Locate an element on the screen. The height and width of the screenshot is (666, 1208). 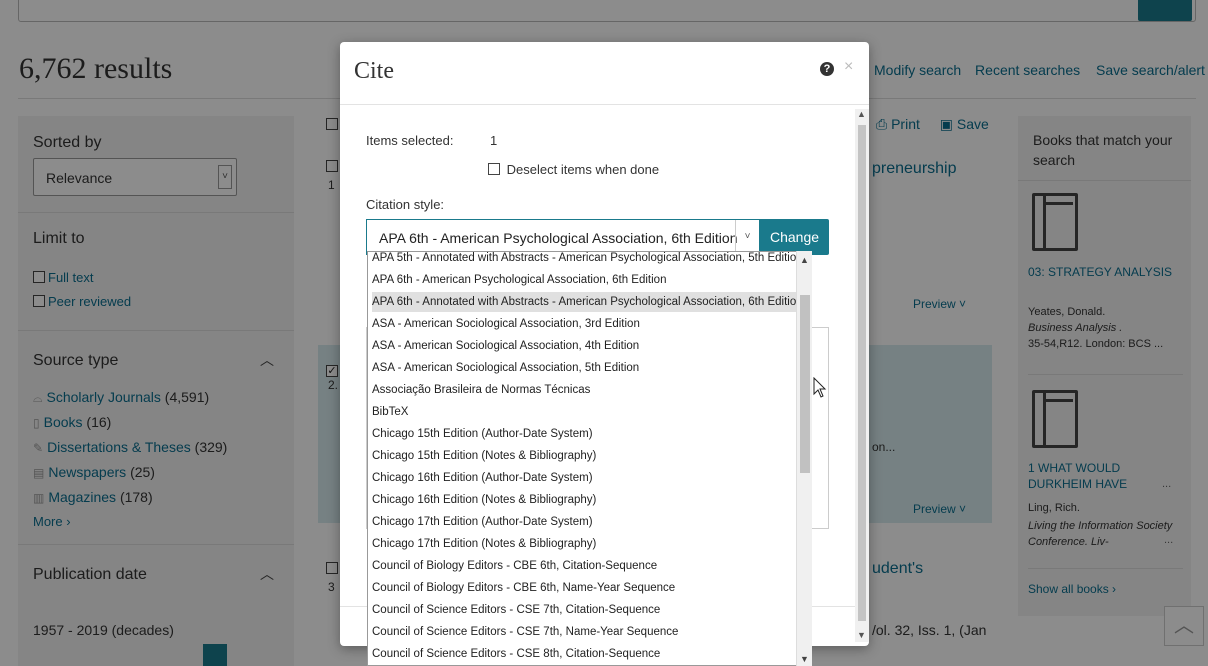
style-option: BibTeX is located at coordinates (390, 412).